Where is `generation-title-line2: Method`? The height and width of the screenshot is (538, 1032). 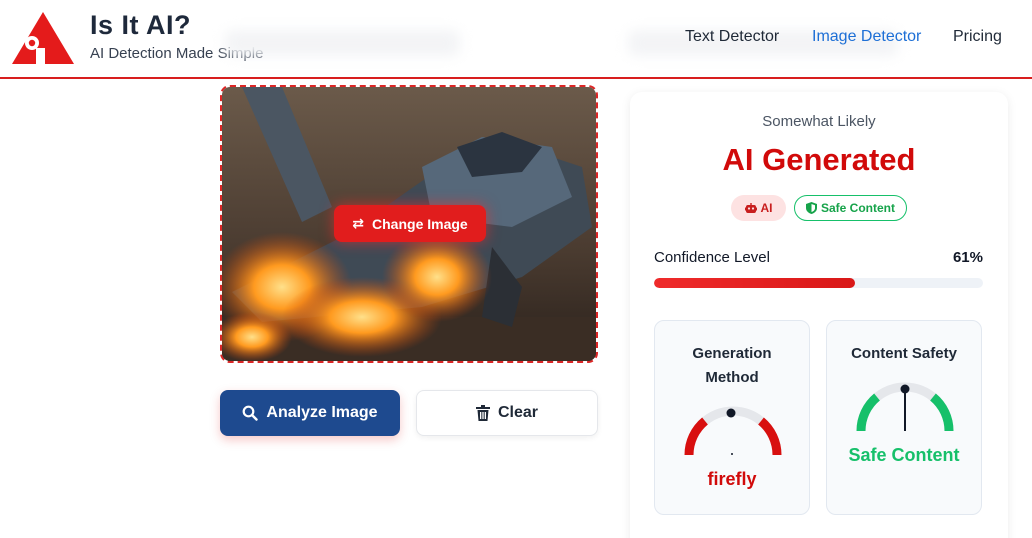
generation-title-line2: Method is located at coordinates (732, 377).